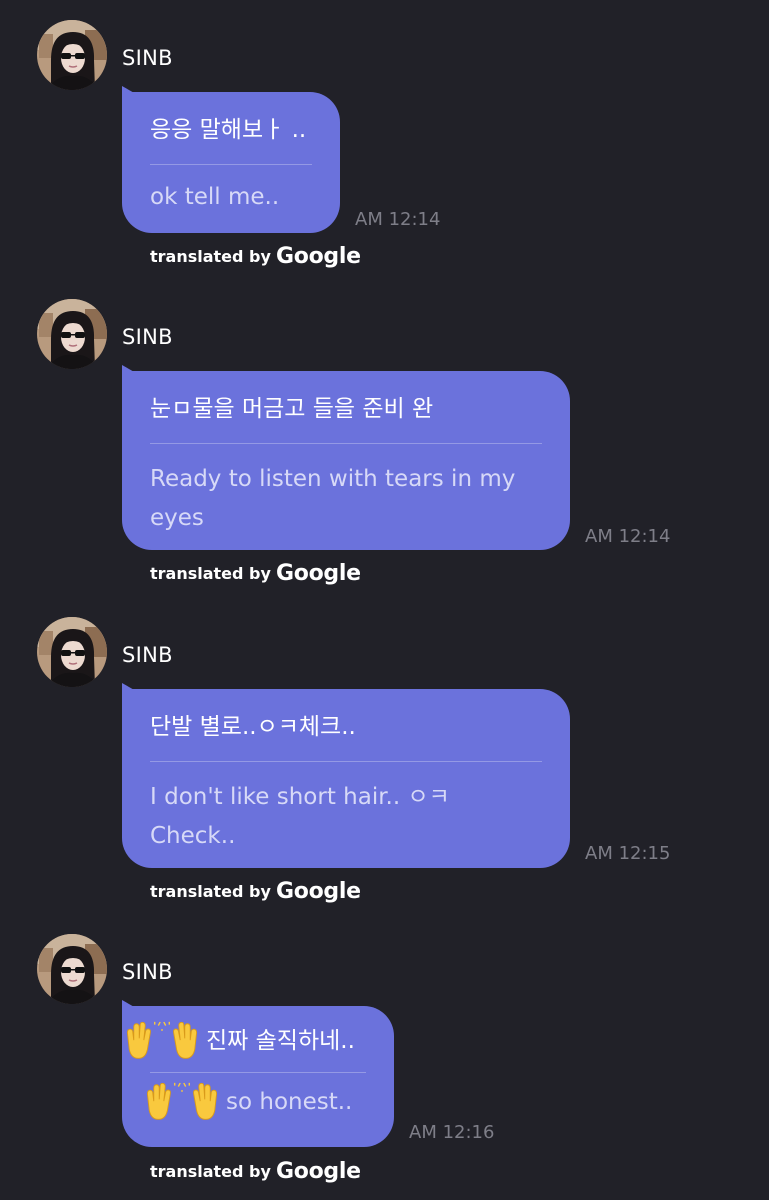 The height and width of the screenshot is (1200, 769). I want to click on translated-text: so honest.., so click(289, 1101).